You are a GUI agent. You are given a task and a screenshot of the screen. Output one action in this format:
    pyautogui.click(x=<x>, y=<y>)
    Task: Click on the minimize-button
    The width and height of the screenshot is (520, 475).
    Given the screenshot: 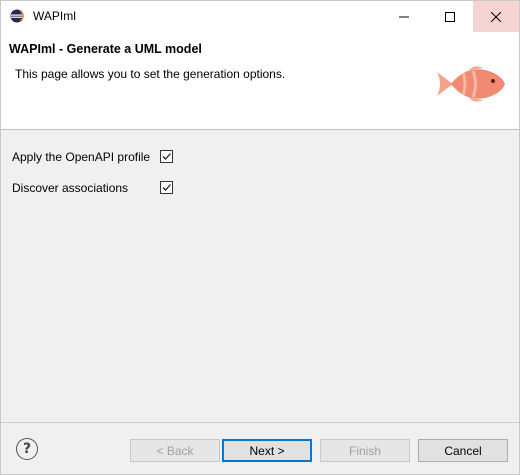 What is the action you would take?
    pyautogui.click(x=404, y=16)
    